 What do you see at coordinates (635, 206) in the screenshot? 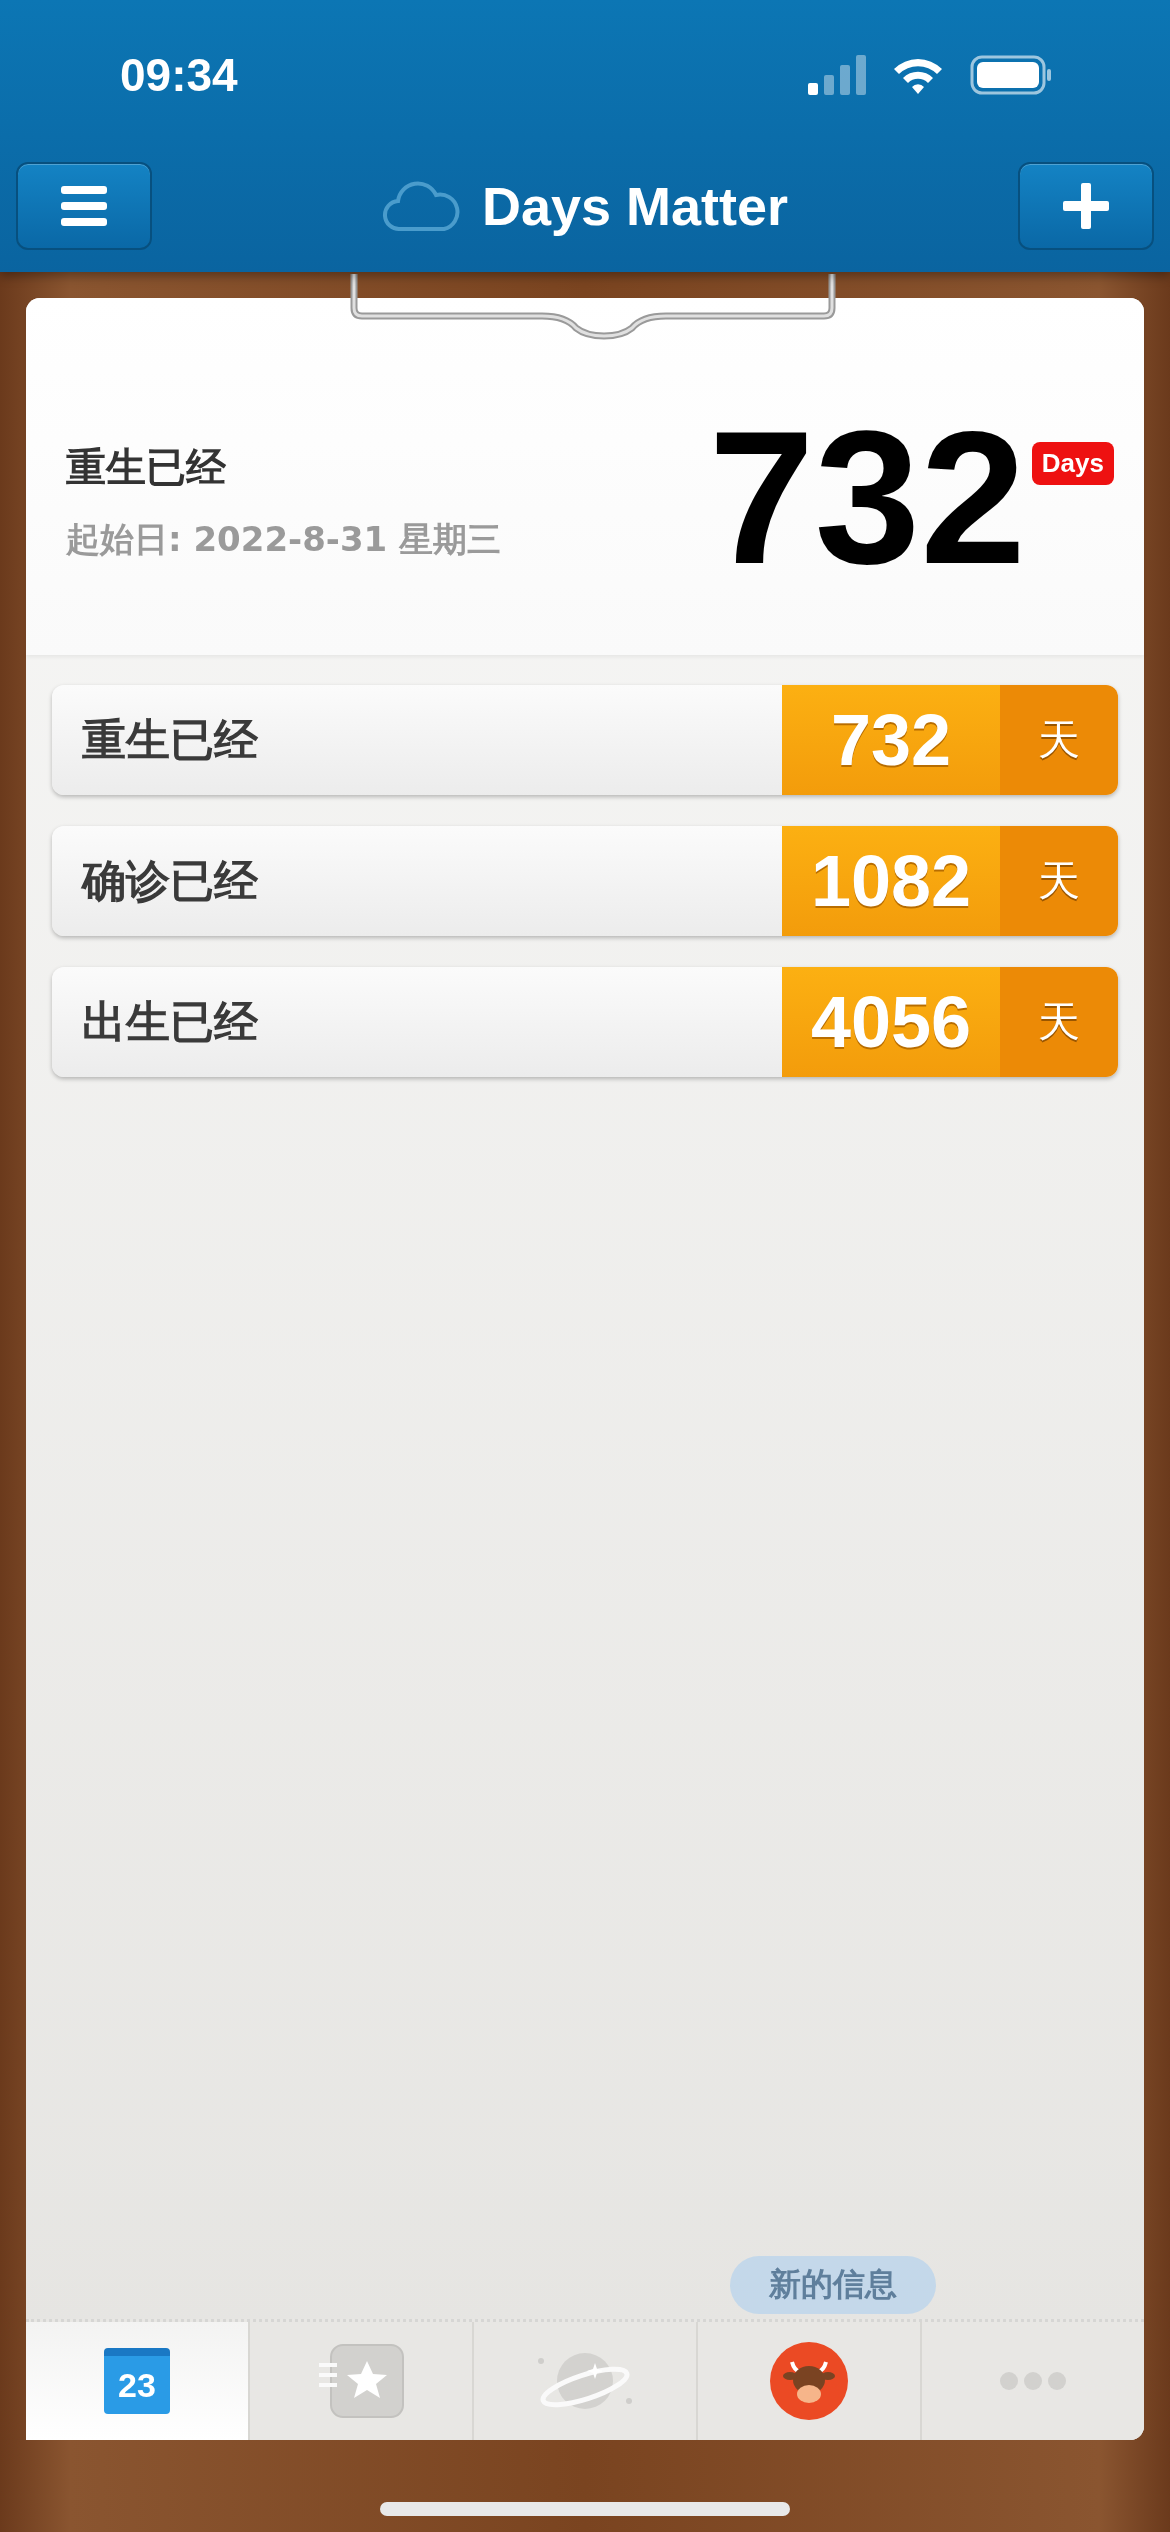
I see `app-title: Days Matter` at bounding box center [635, 206].